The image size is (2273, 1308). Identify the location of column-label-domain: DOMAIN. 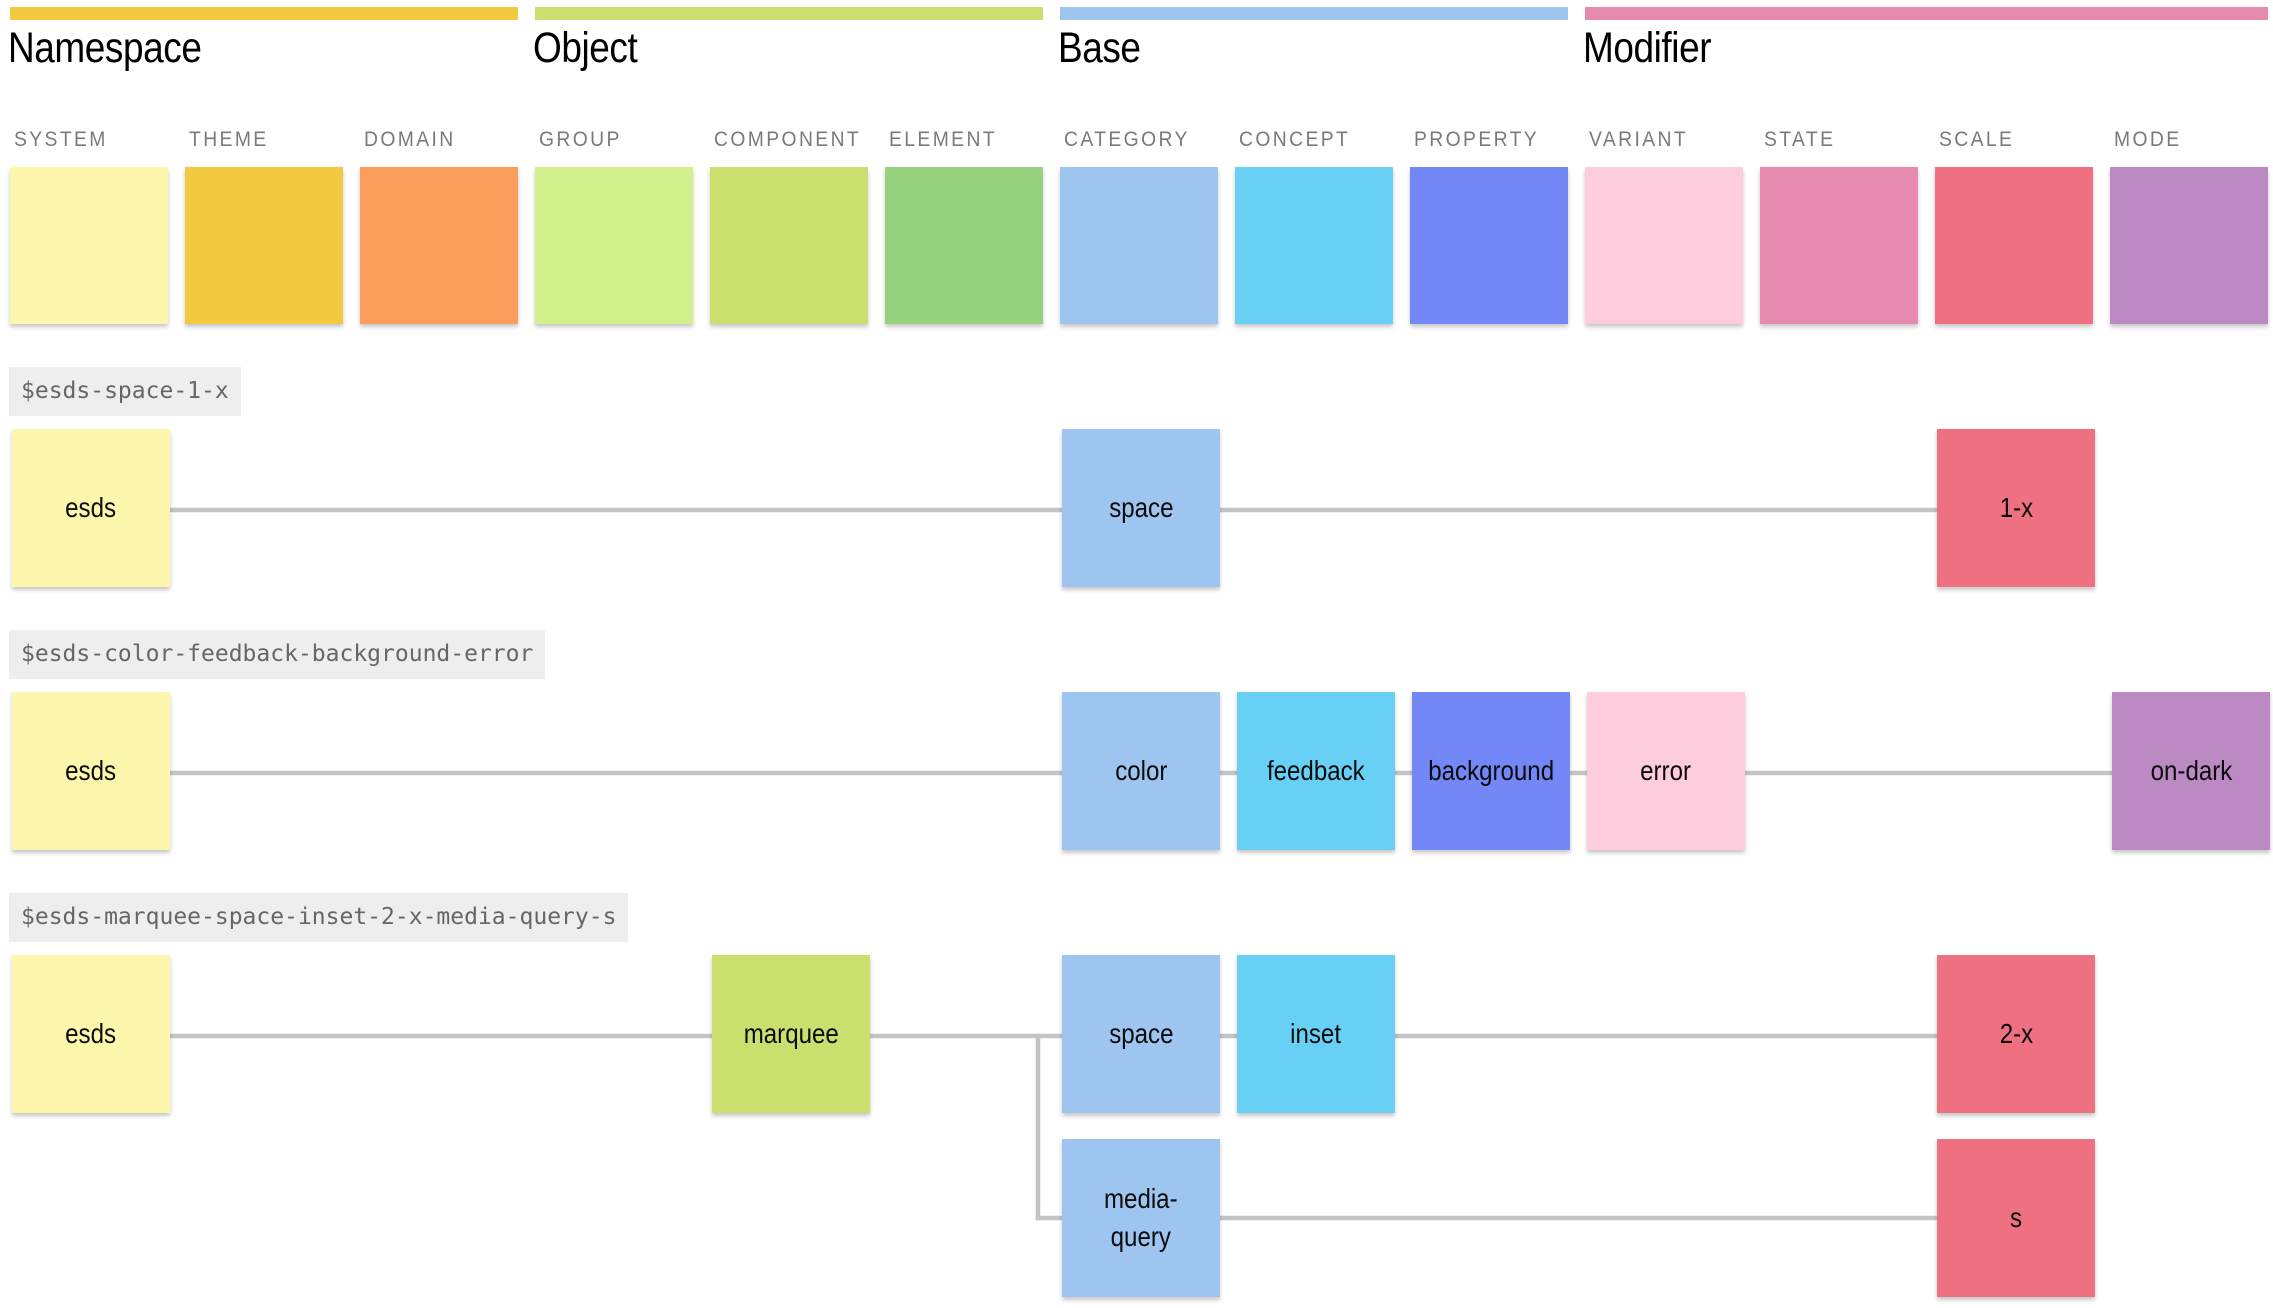
(410, 139).